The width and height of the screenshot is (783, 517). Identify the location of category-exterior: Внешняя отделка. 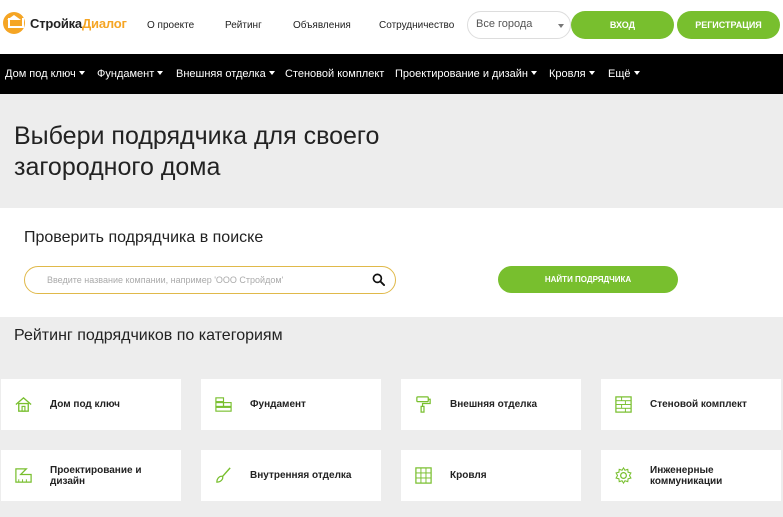
(491, 404).